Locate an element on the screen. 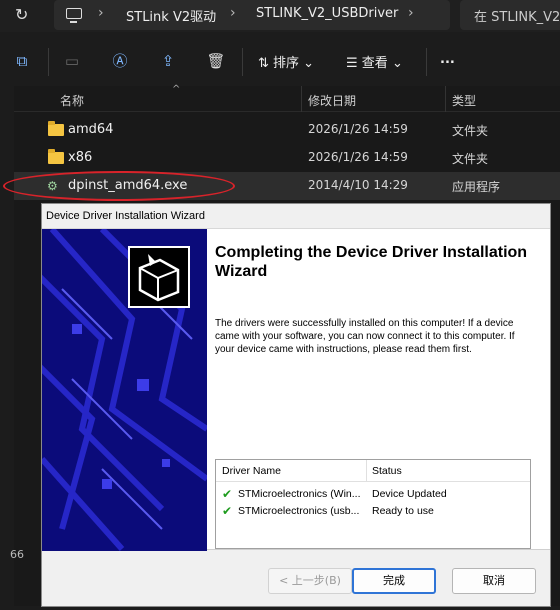 The width and height of the screenshot is (560, 610). file-name: x86 is located at coordinates (80, 157).